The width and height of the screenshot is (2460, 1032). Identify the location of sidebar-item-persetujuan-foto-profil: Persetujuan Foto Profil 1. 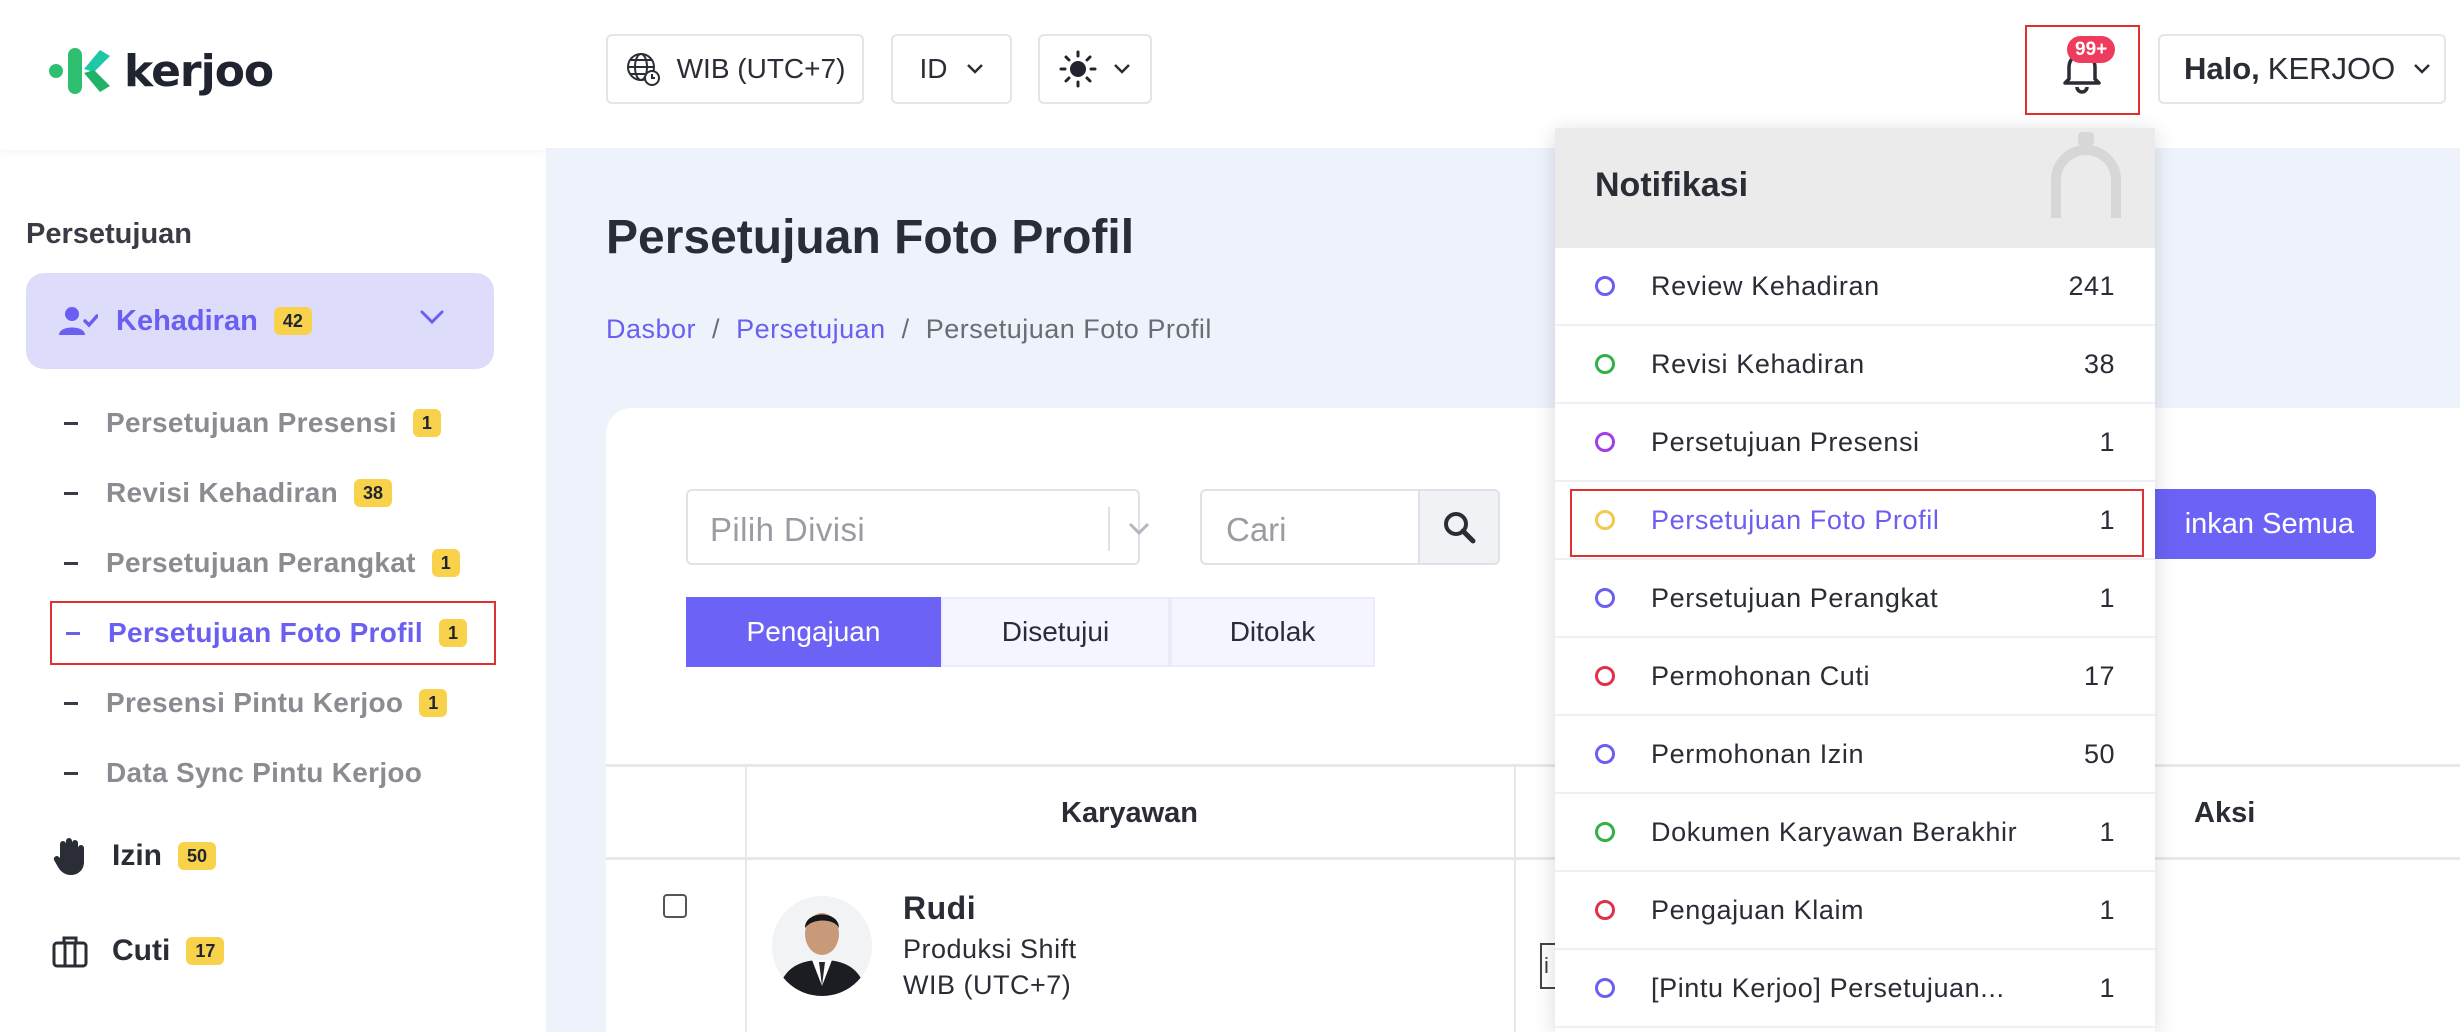
(273, 633).